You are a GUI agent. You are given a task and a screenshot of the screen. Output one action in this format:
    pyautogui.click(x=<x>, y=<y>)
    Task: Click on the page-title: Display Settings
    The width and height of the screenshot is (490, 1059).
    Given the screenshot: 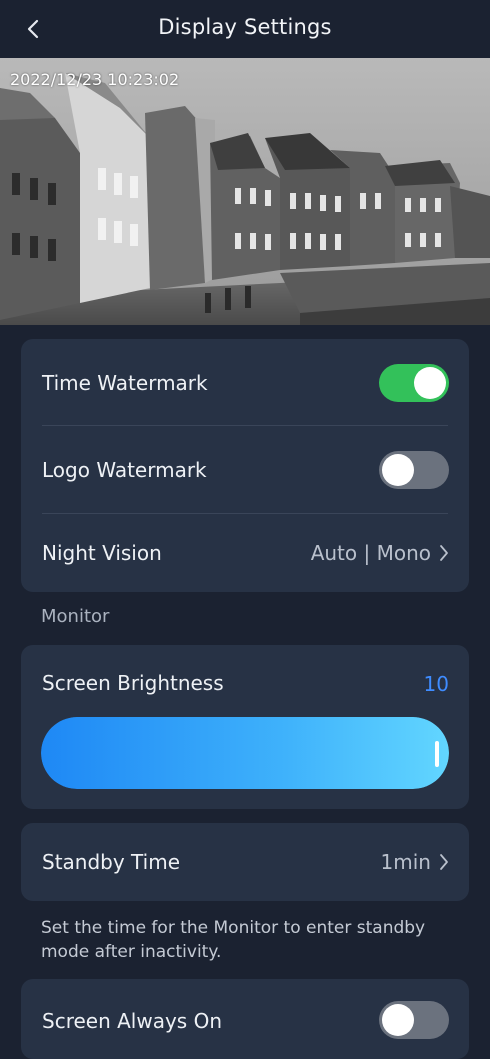 What is the action you would take?
    pyautogui.click(x=245, y=27)
    